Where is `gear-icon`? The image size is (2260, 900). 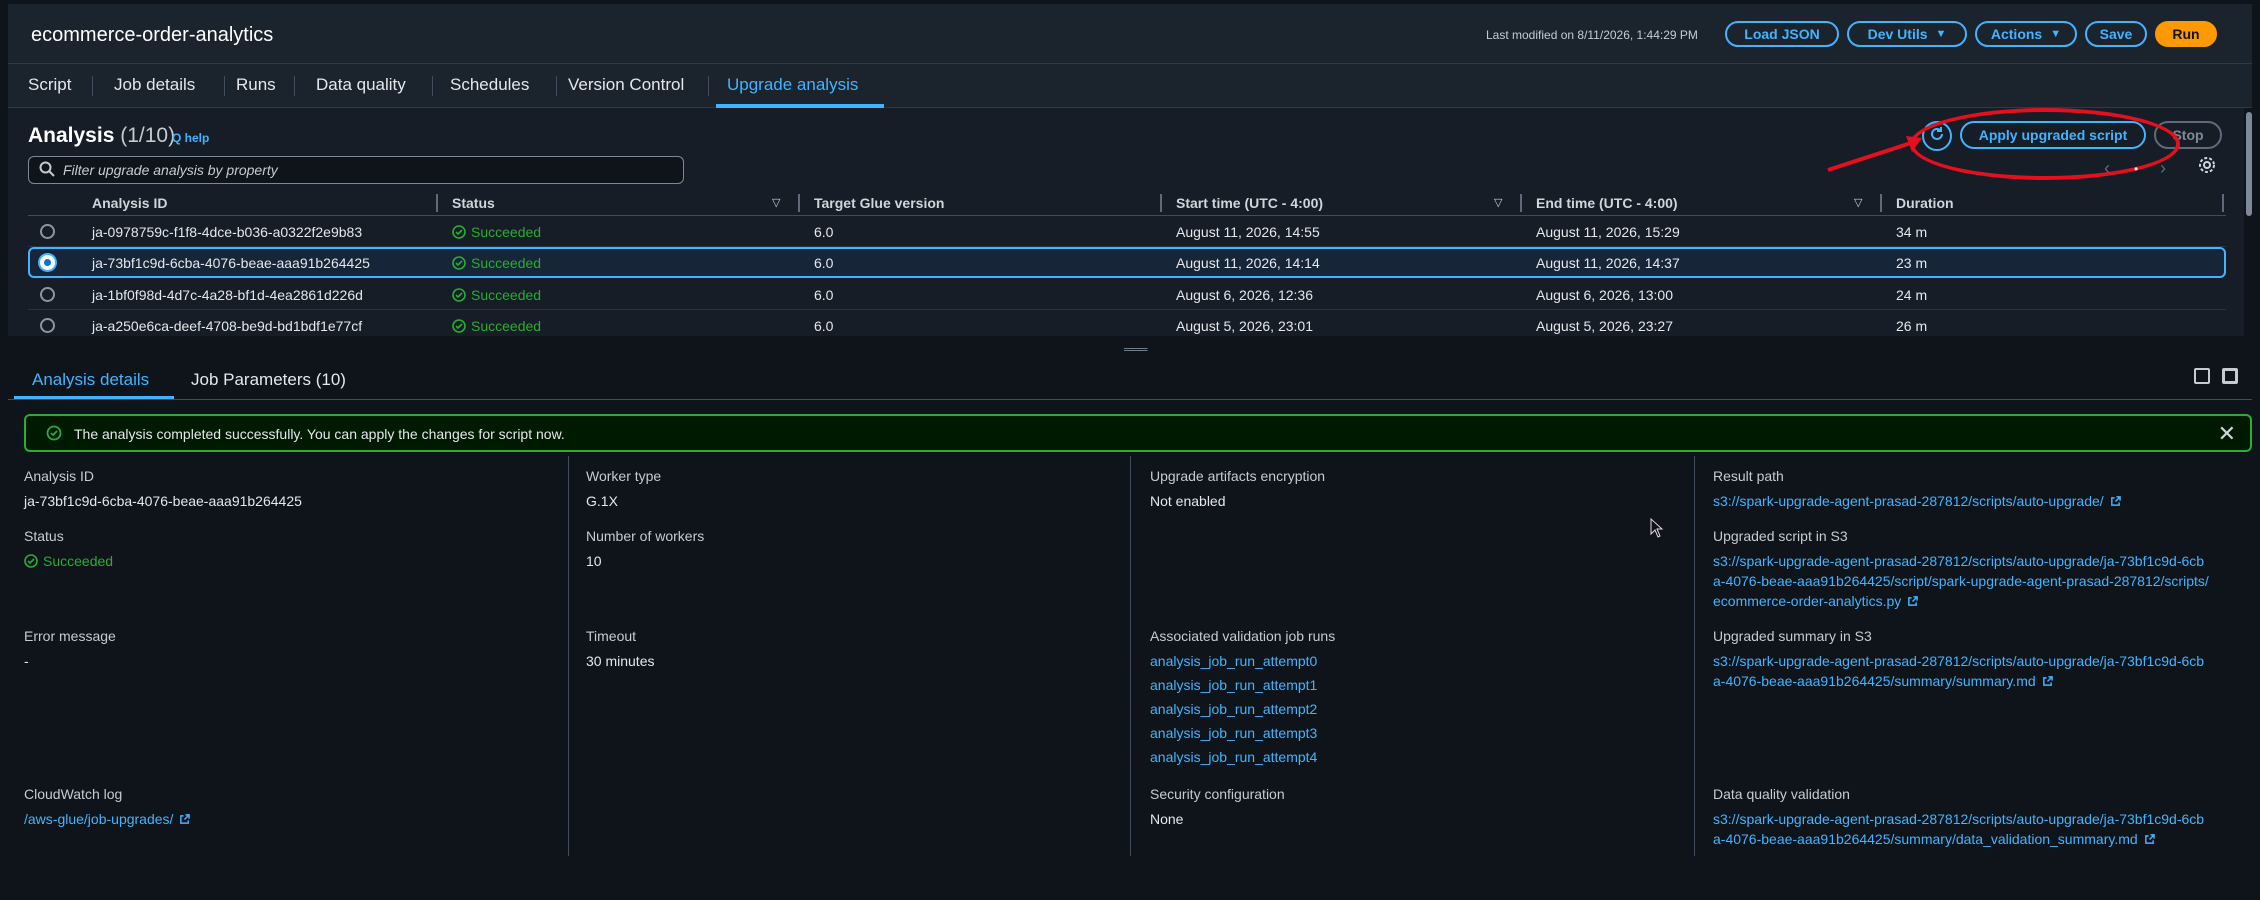
gear-icon is located at coordinates (2207, 167).